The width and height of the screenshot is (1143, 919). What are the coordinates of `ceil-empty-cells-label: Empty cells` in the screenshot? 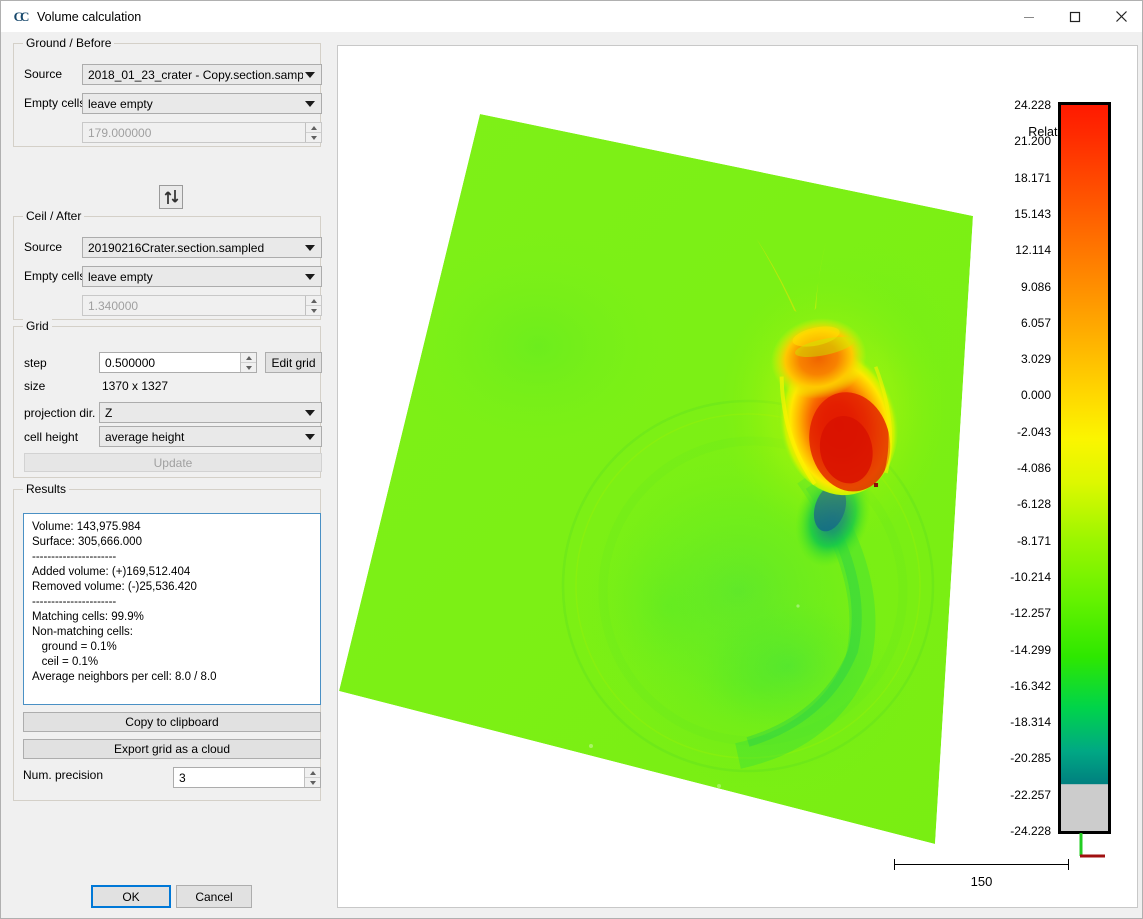 It's located at (55, 276).